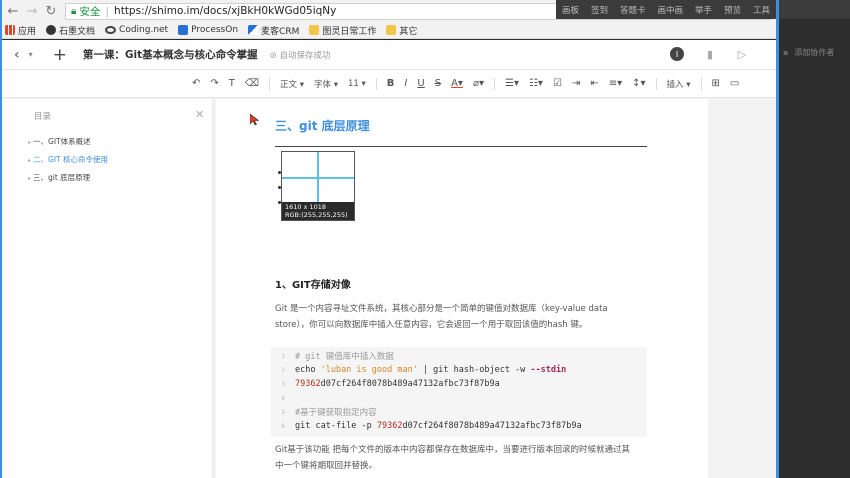 This screenshot has height=478, width=850. Describe the element at coordinates (77, 31) in the screenshot. I see `bookmark-label: 石墨文档` at that location.